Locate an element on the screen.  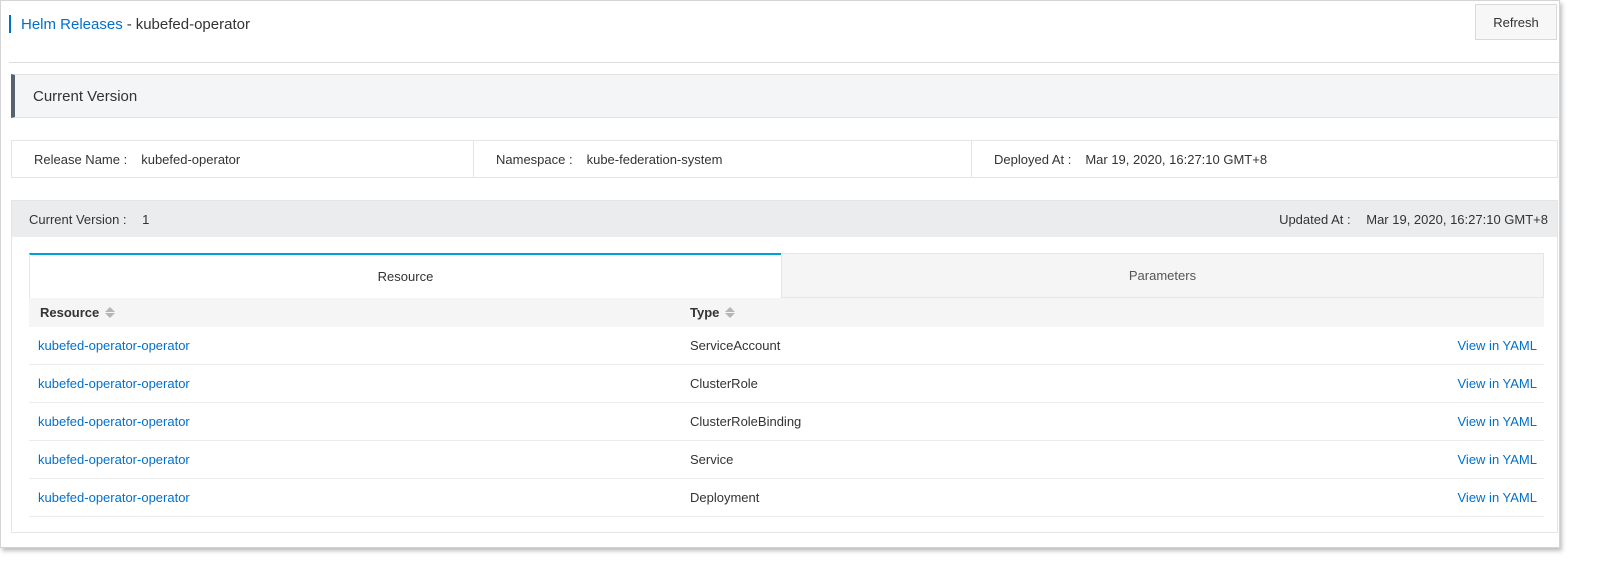
table-header: Resource Type is located at coordinates (786, 312).